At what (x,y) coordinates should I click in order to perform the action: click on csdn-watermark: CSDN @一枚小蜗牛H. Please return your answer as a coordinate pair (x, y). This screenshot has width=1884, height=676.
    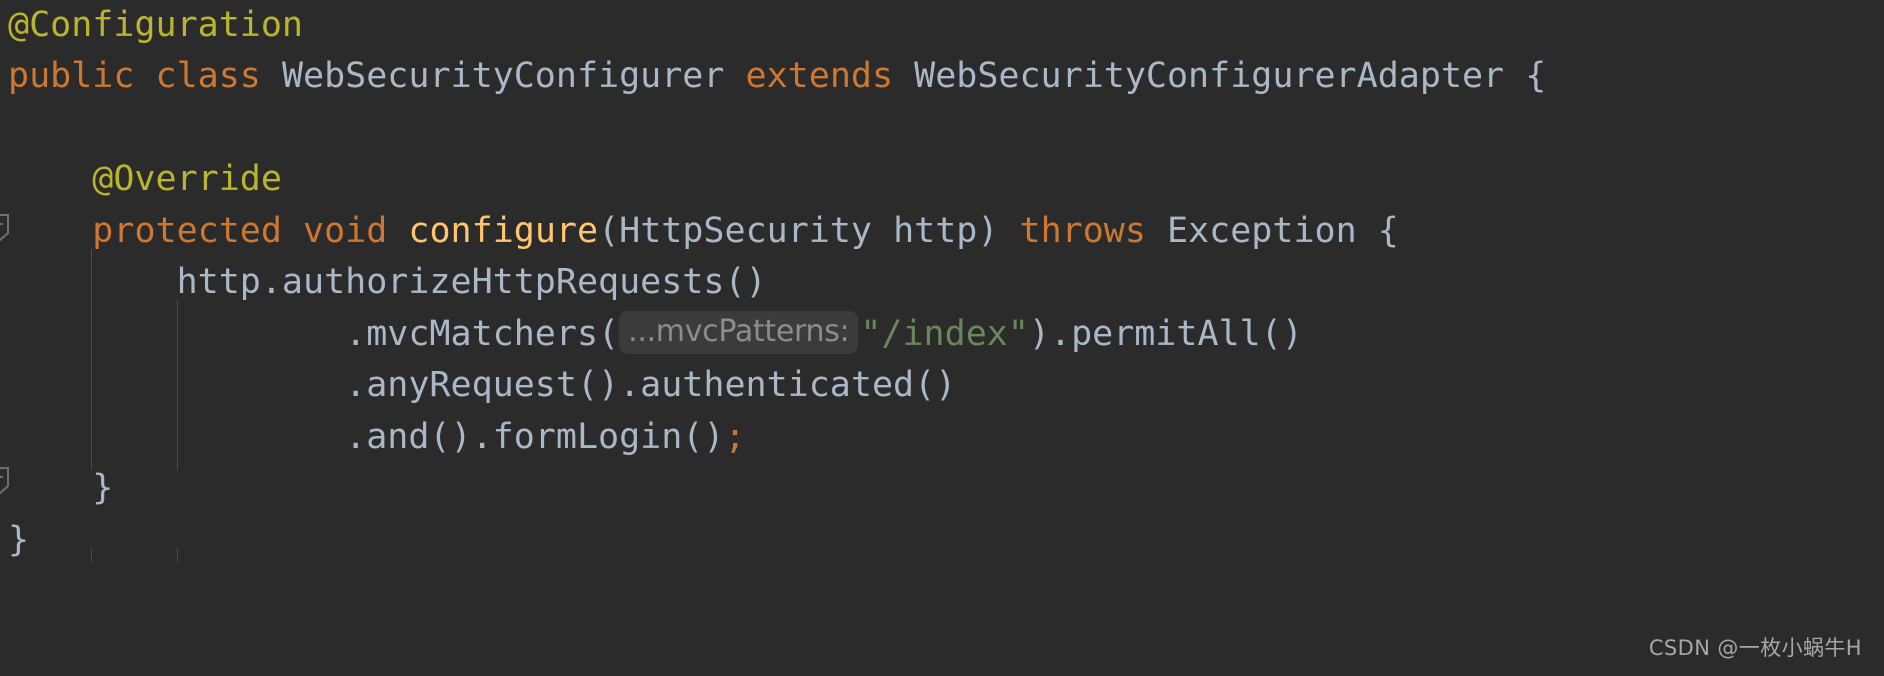
    Looking at the image, I should click on (1755, 648).